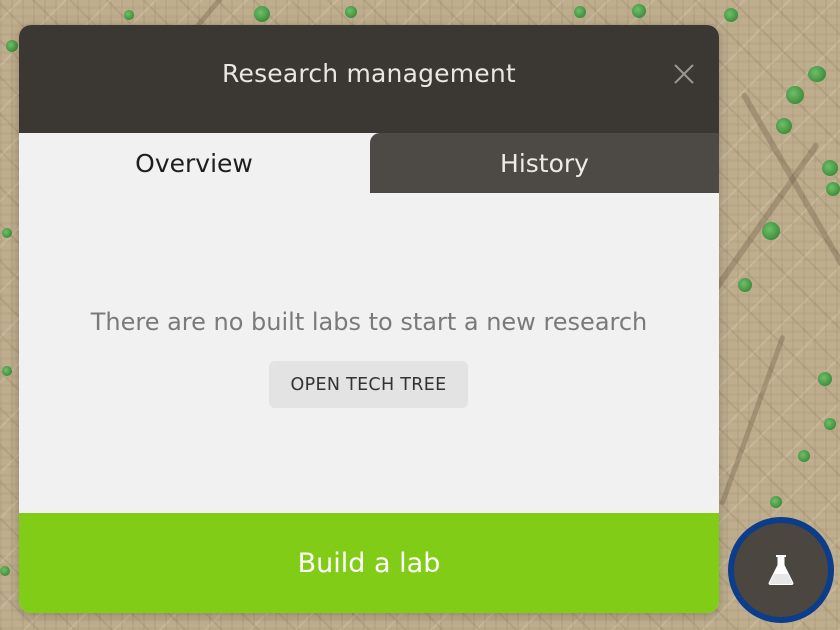 The height and width of the screenshot is (630, 840). Describe the element at coordinates (369, 563) in the screenshot. I see `build-lab-button: Build a lab` at that location.